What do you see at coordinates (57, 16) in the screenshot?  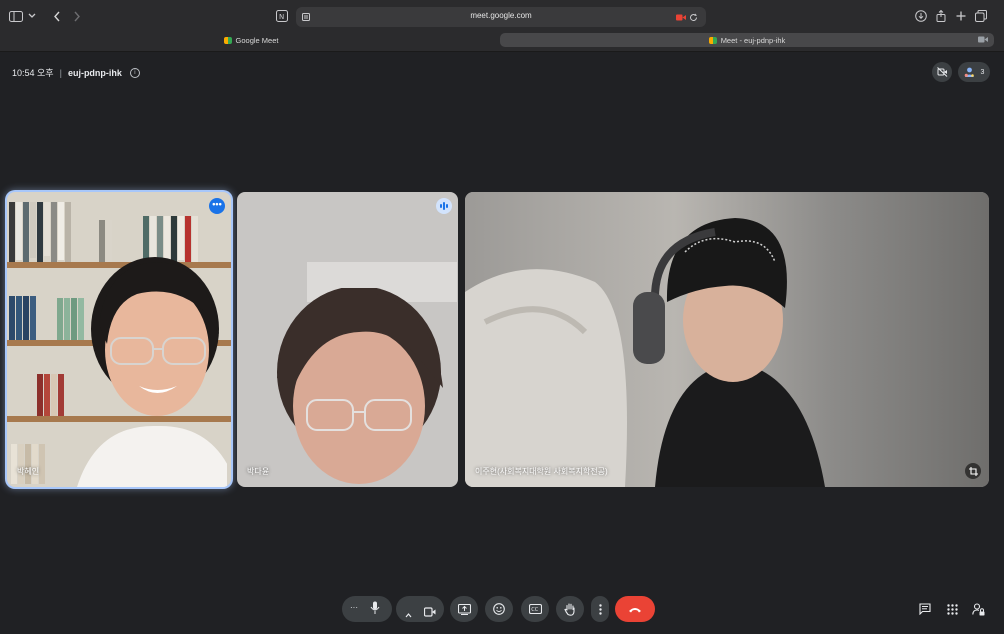 I see `chevron-left-icon` at bounding box center [57, 16].